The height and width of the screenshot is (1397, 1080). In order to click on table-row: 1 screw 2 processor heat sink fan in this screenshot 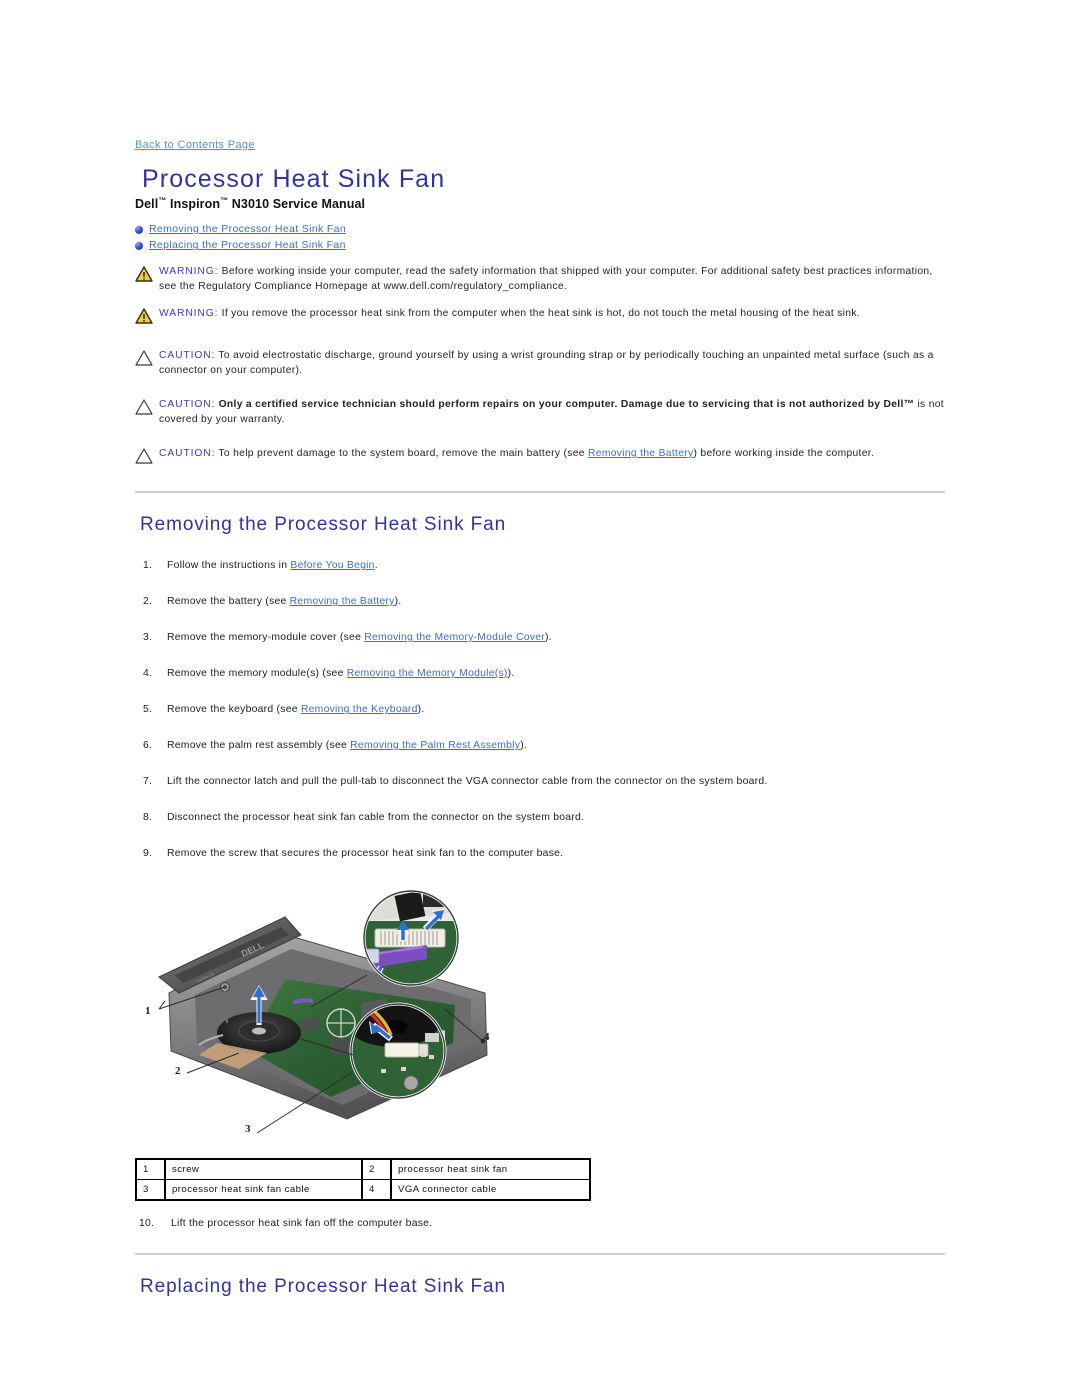, I will do `click(362, 1169)`.